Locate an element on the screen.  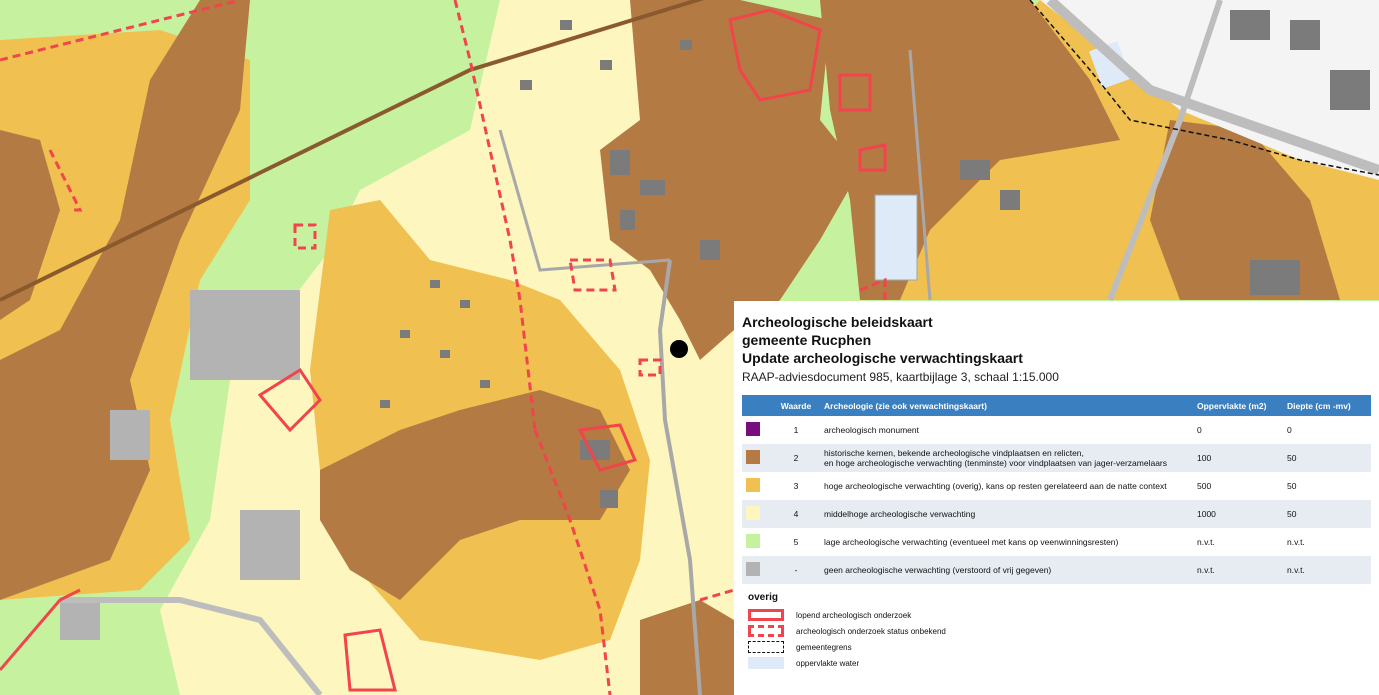
legend-row: 1 archeologisch monument 0 0 is located at coordinates (1056, 430).